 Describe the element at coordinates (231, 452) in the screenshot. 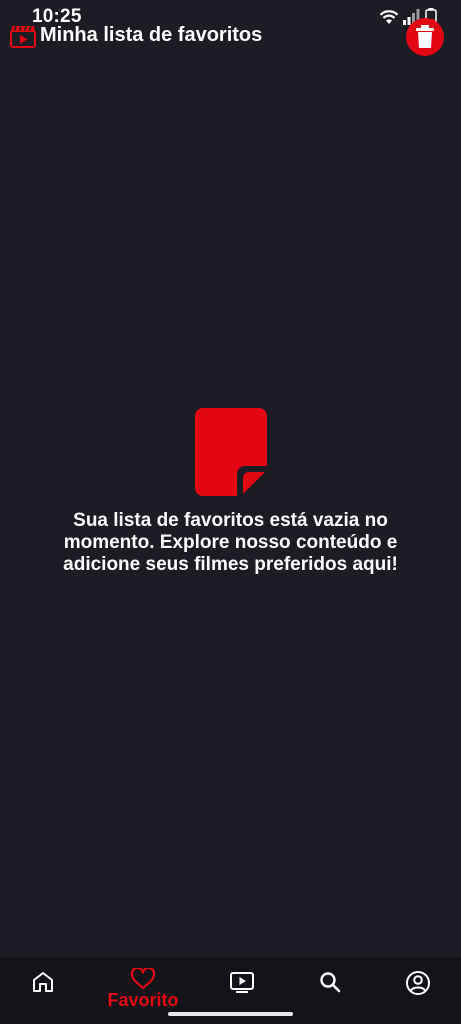

I see `document-icon` at that location.